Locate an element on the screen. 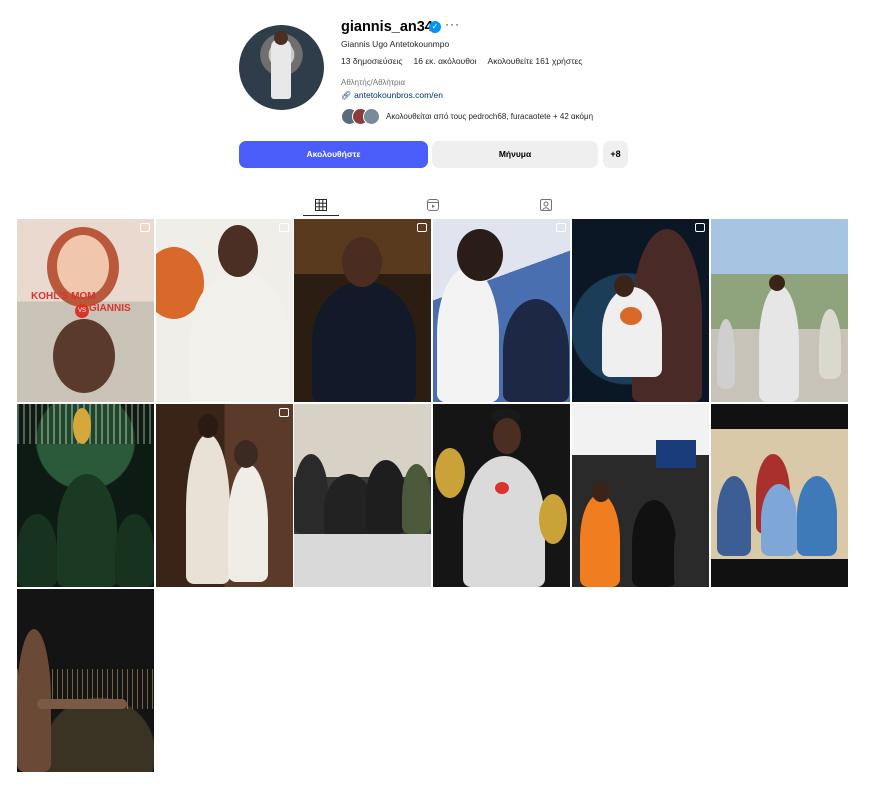  post-caption-name: GIANNIS is located at coordinates (110, 308).